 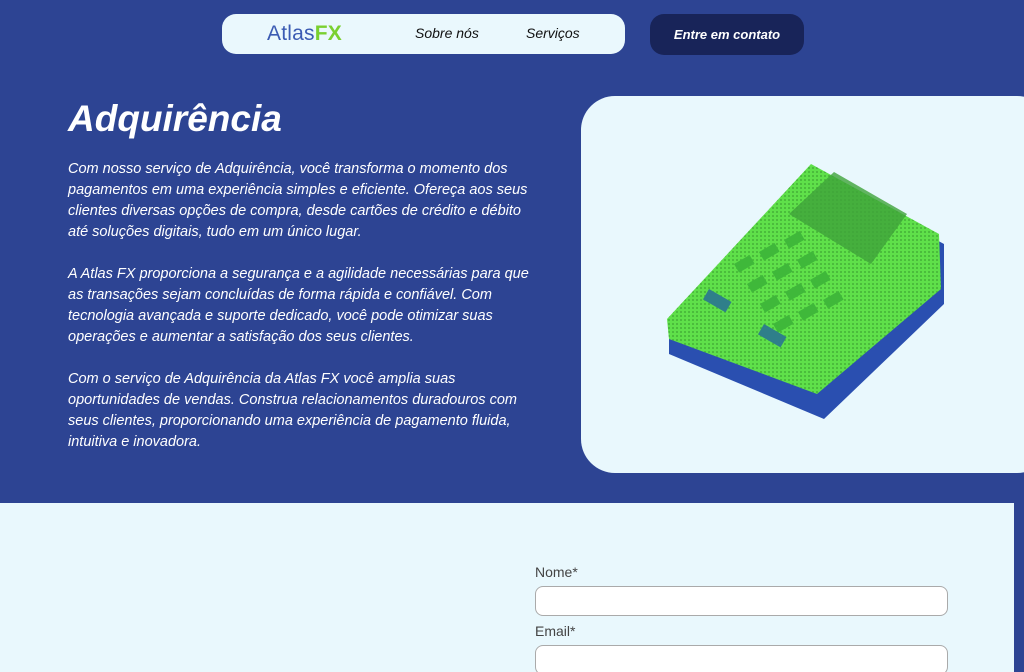 What do you see at coordinates (304, 34) in the screenshot?
I see `atlasfx-logo: AtlasFX` at bounding box center [304, 34].